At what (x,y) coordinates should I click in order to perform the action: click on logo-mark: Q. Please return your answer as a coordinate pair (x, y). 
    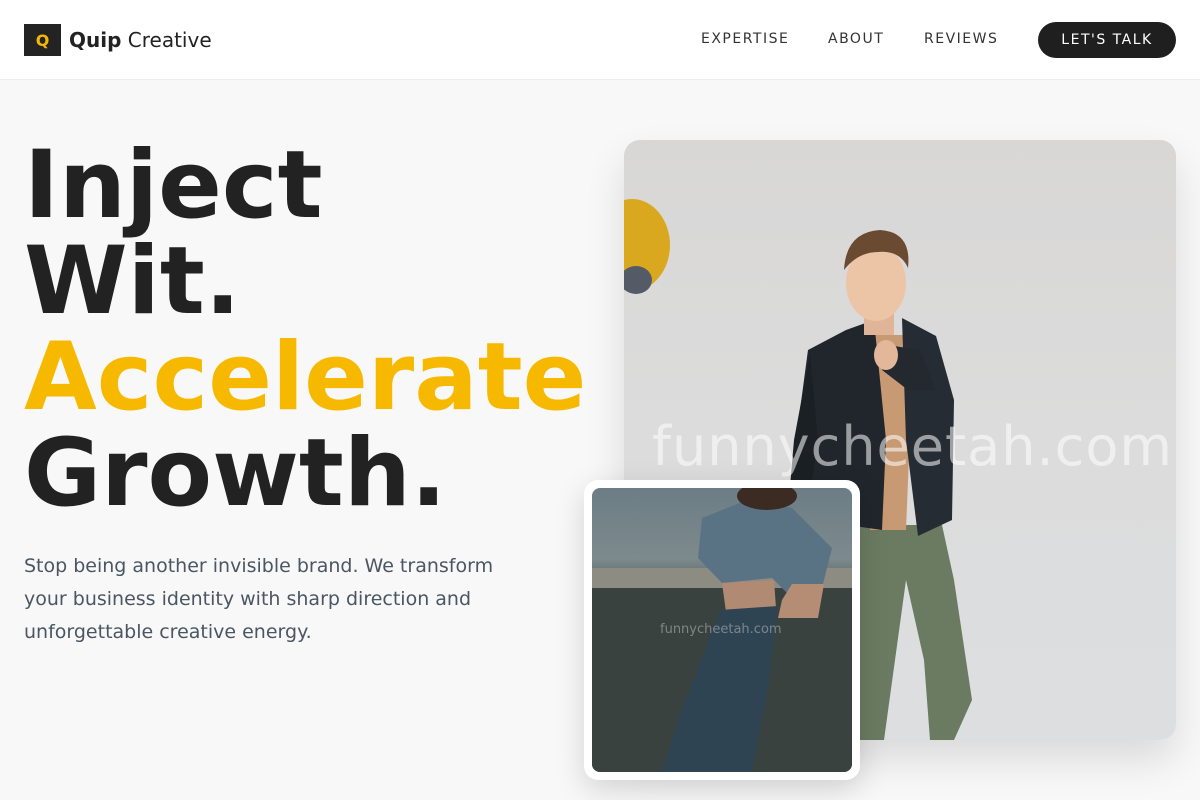
    Looking at the image, I should click on (42, 40).